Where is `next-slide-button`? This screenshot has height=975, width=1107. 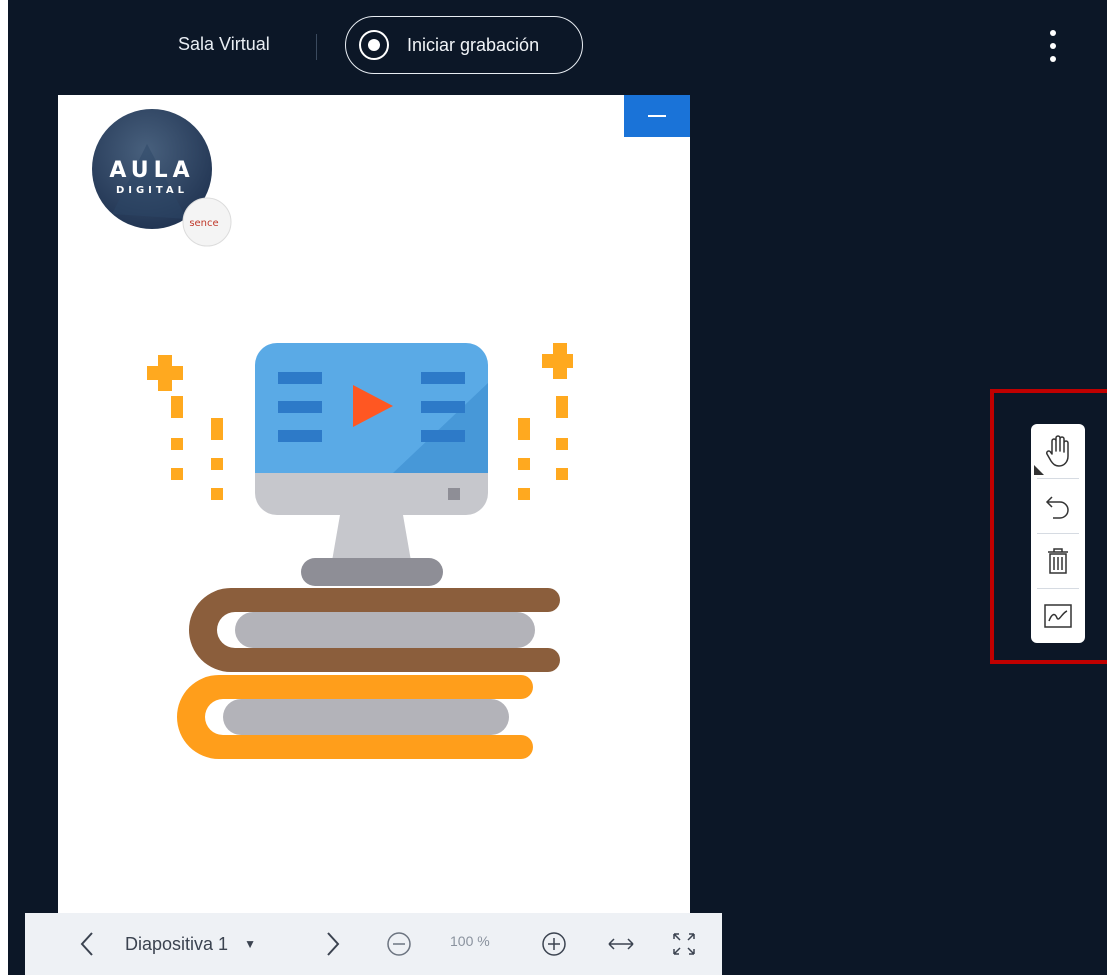 next-slide-button is located at coordinates (333, 944).